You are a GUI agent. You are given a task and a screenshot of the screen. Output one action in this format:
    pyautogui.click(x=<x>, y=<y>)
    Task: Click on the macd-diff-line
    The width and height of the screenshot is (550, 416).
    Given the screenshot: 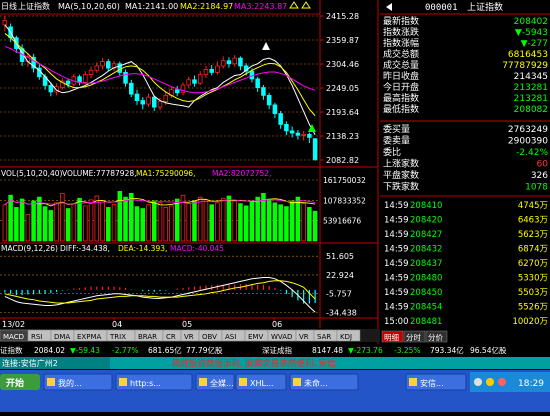 What is the action you would take?
    pyautogui.click(x=160, y=294)
    